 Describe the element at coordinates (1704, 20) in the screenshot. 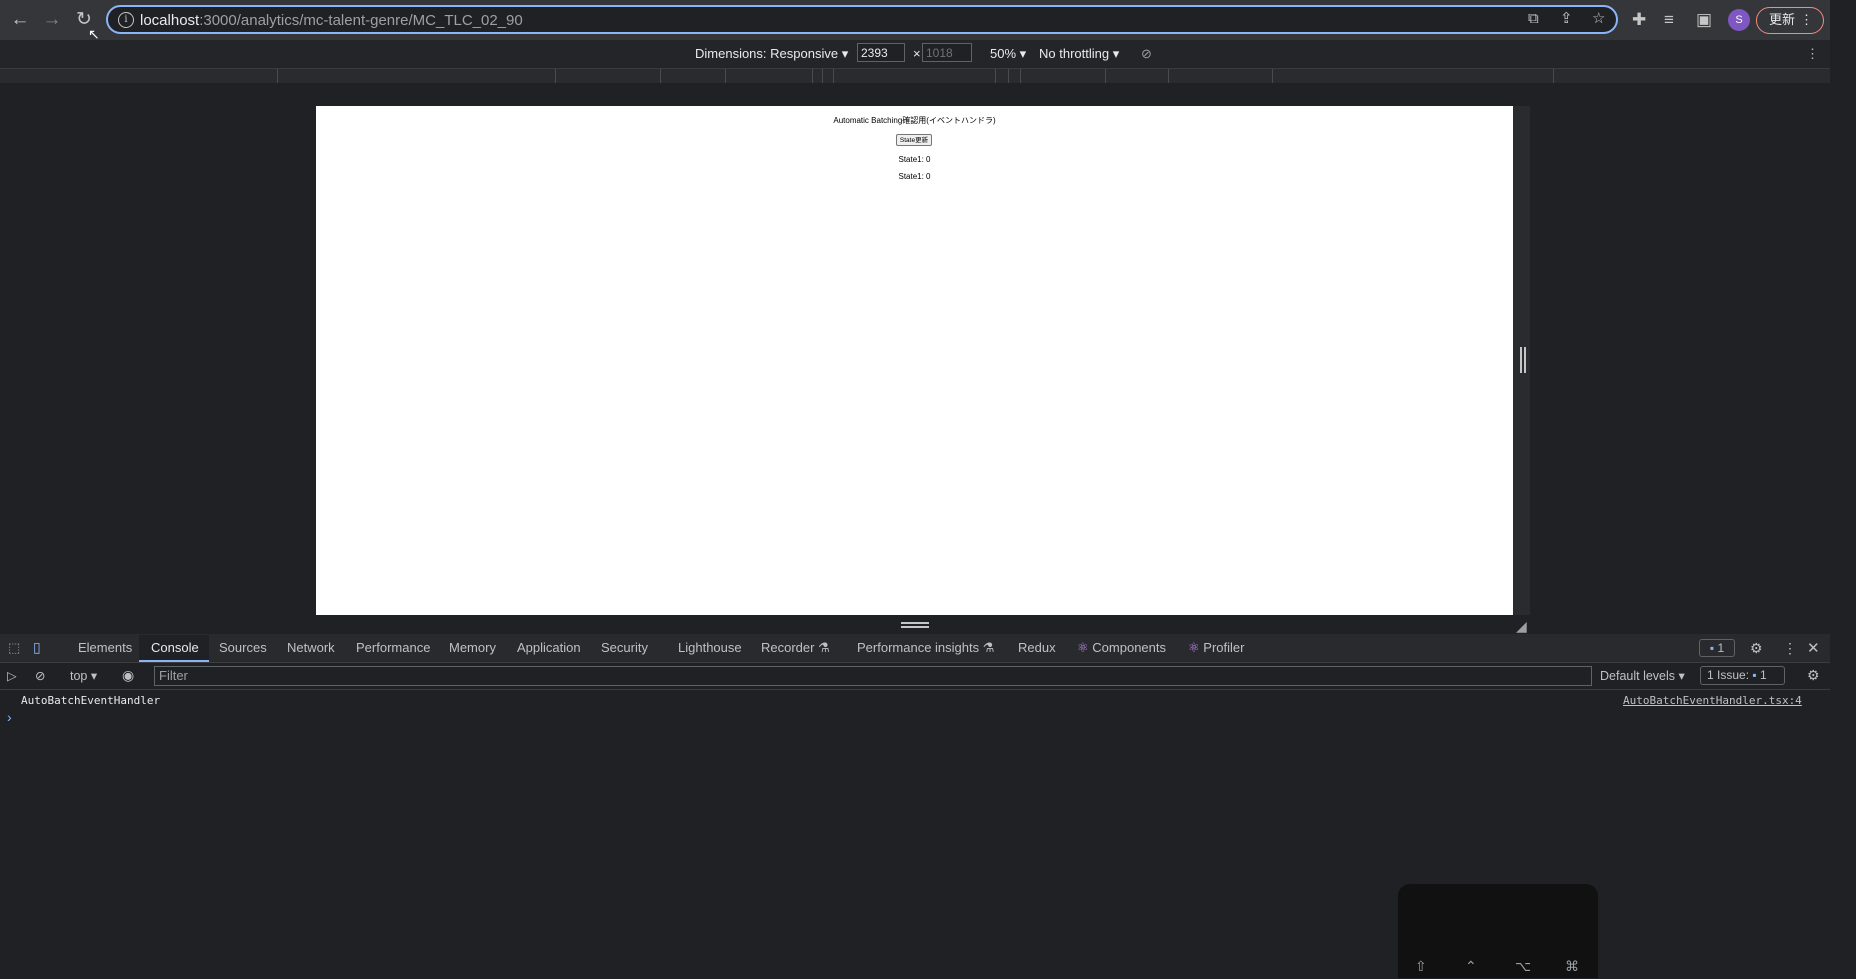

I see `side-panel-icon: ▣` at that location.